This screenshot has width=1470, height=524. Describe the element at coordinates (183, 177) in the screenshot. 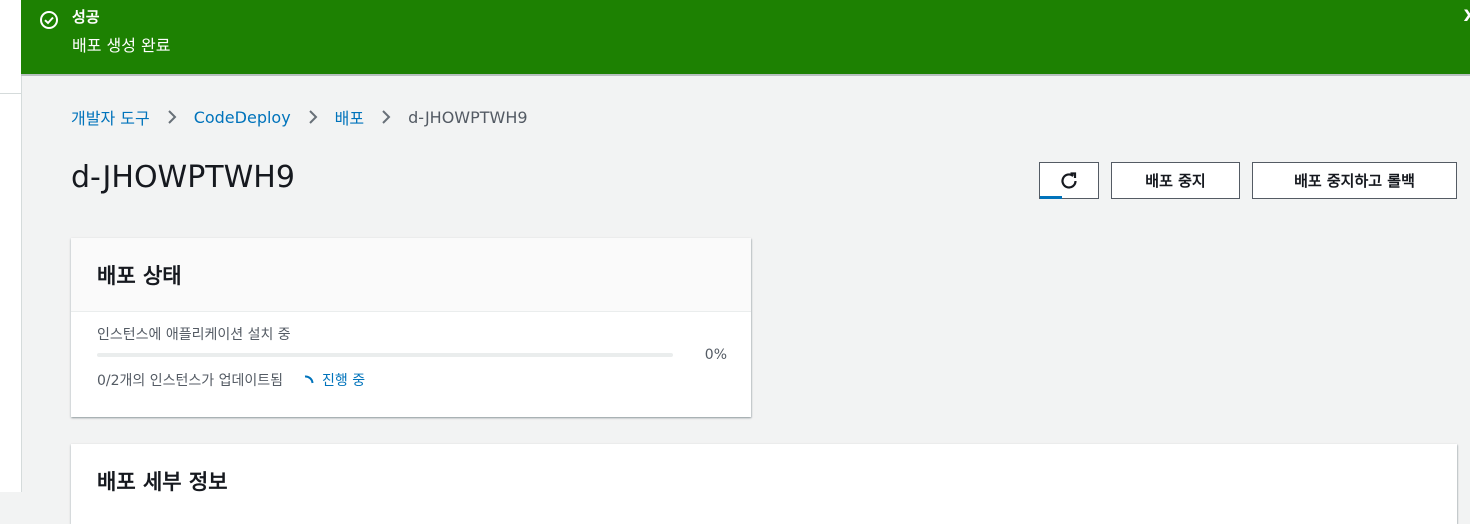

I see `page-title: d-JHOWPTWH9` at that location.